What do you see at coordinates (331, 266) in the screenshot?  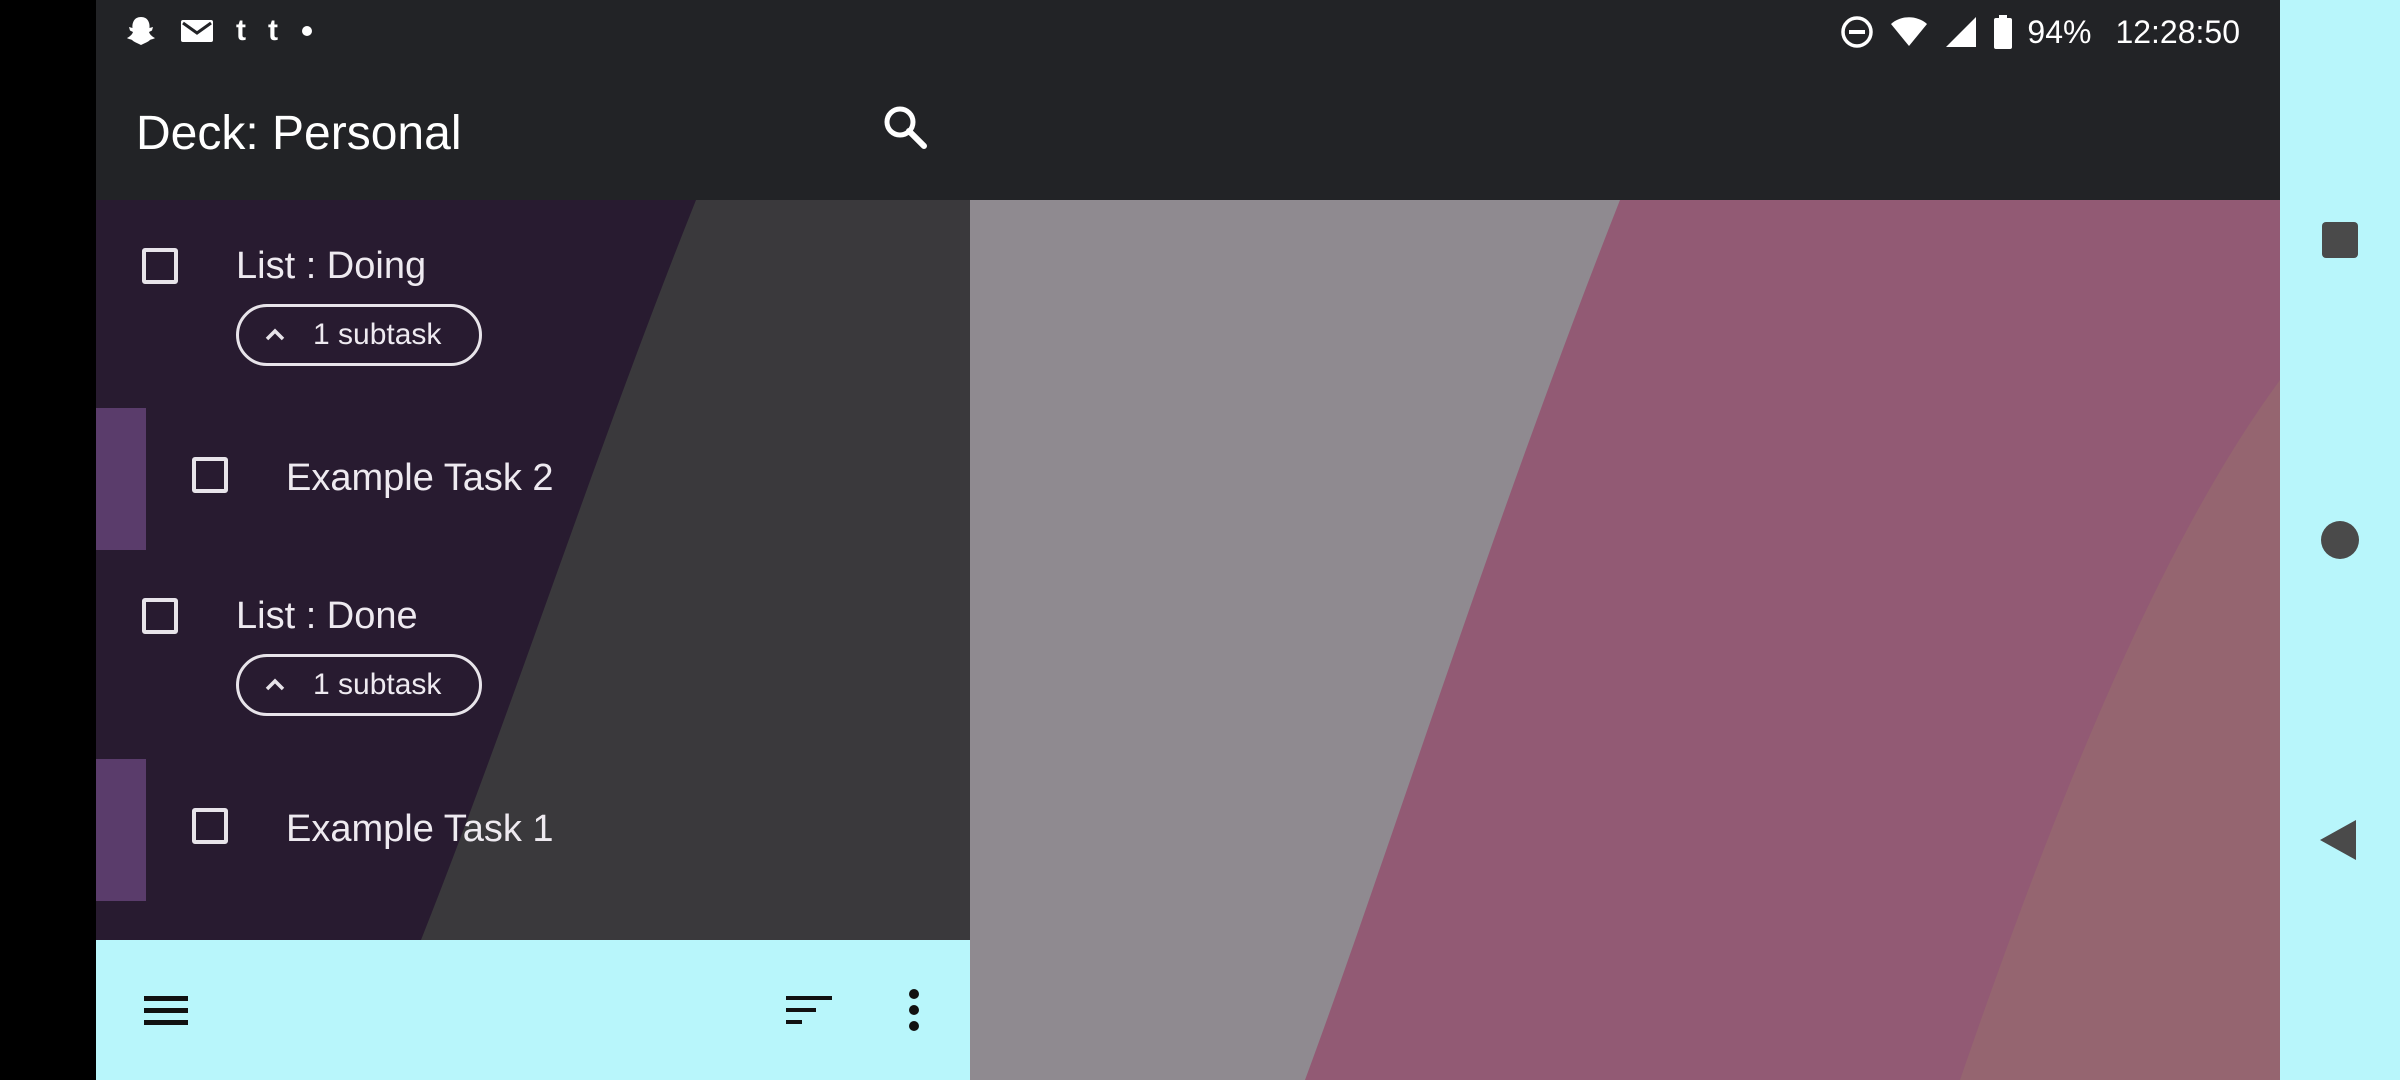 I see `task-title: List : Doing` at bounding box center [331, 266].